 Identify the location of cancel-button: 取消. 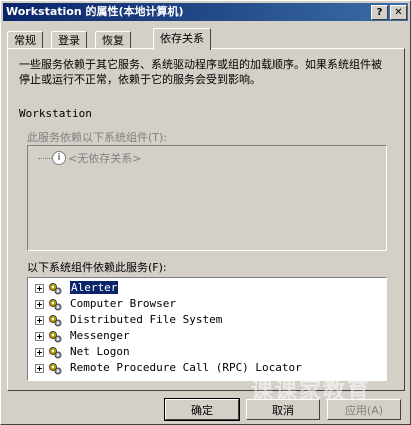
(283, 409).